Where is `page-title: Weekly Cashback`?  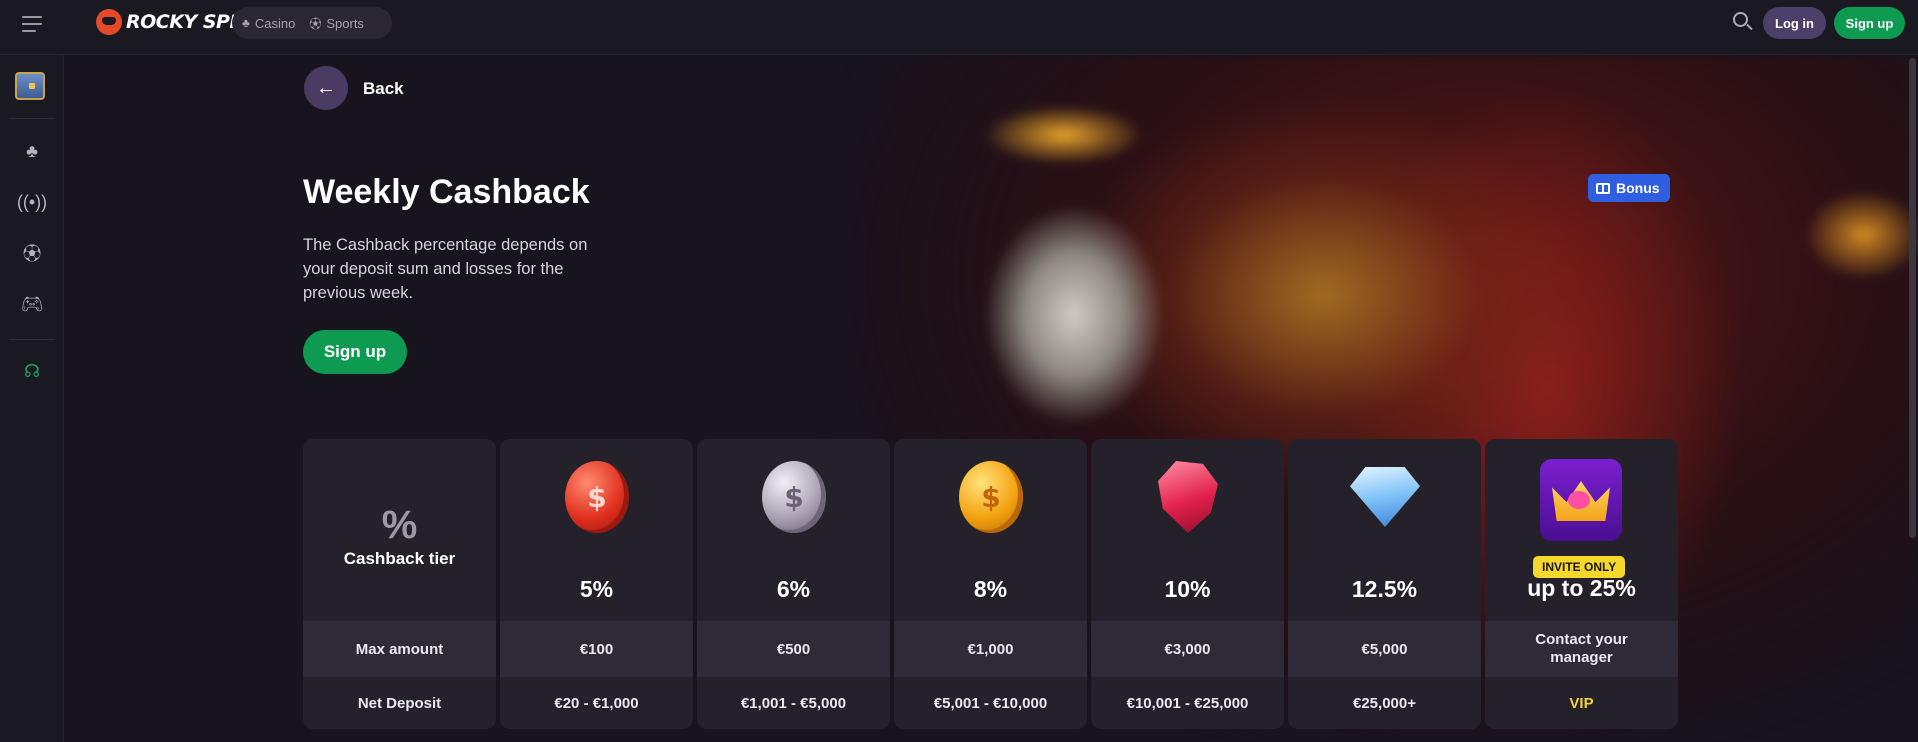
page-title: Weekly Cashback is located at coordinates (446, 192).